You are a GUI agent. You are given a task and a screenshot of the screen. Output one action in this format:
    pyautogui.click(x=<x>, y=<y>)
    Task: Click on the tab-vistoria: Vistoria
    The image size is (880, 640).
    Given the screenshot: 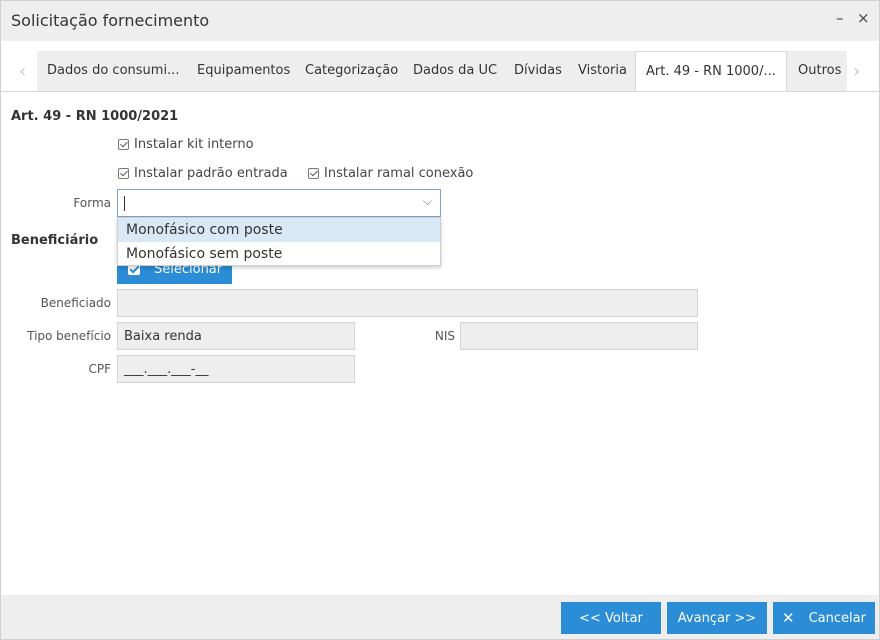 What is the action you would take?
    pyautogui.click(x=602, y=71)
    